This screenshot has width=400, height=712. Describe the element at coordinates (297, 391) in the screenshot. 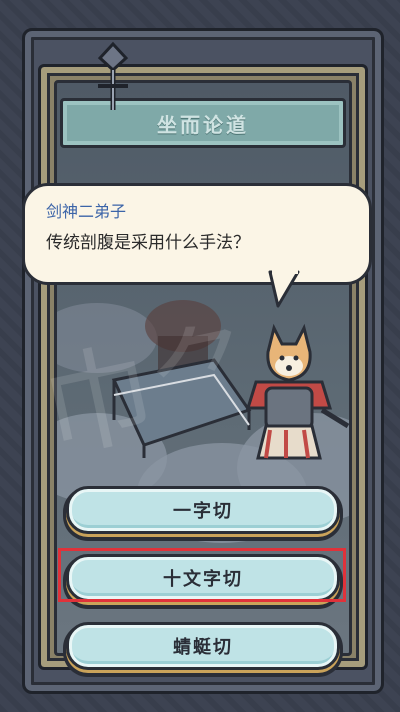

I see `samurai-dog-icon` at that location.